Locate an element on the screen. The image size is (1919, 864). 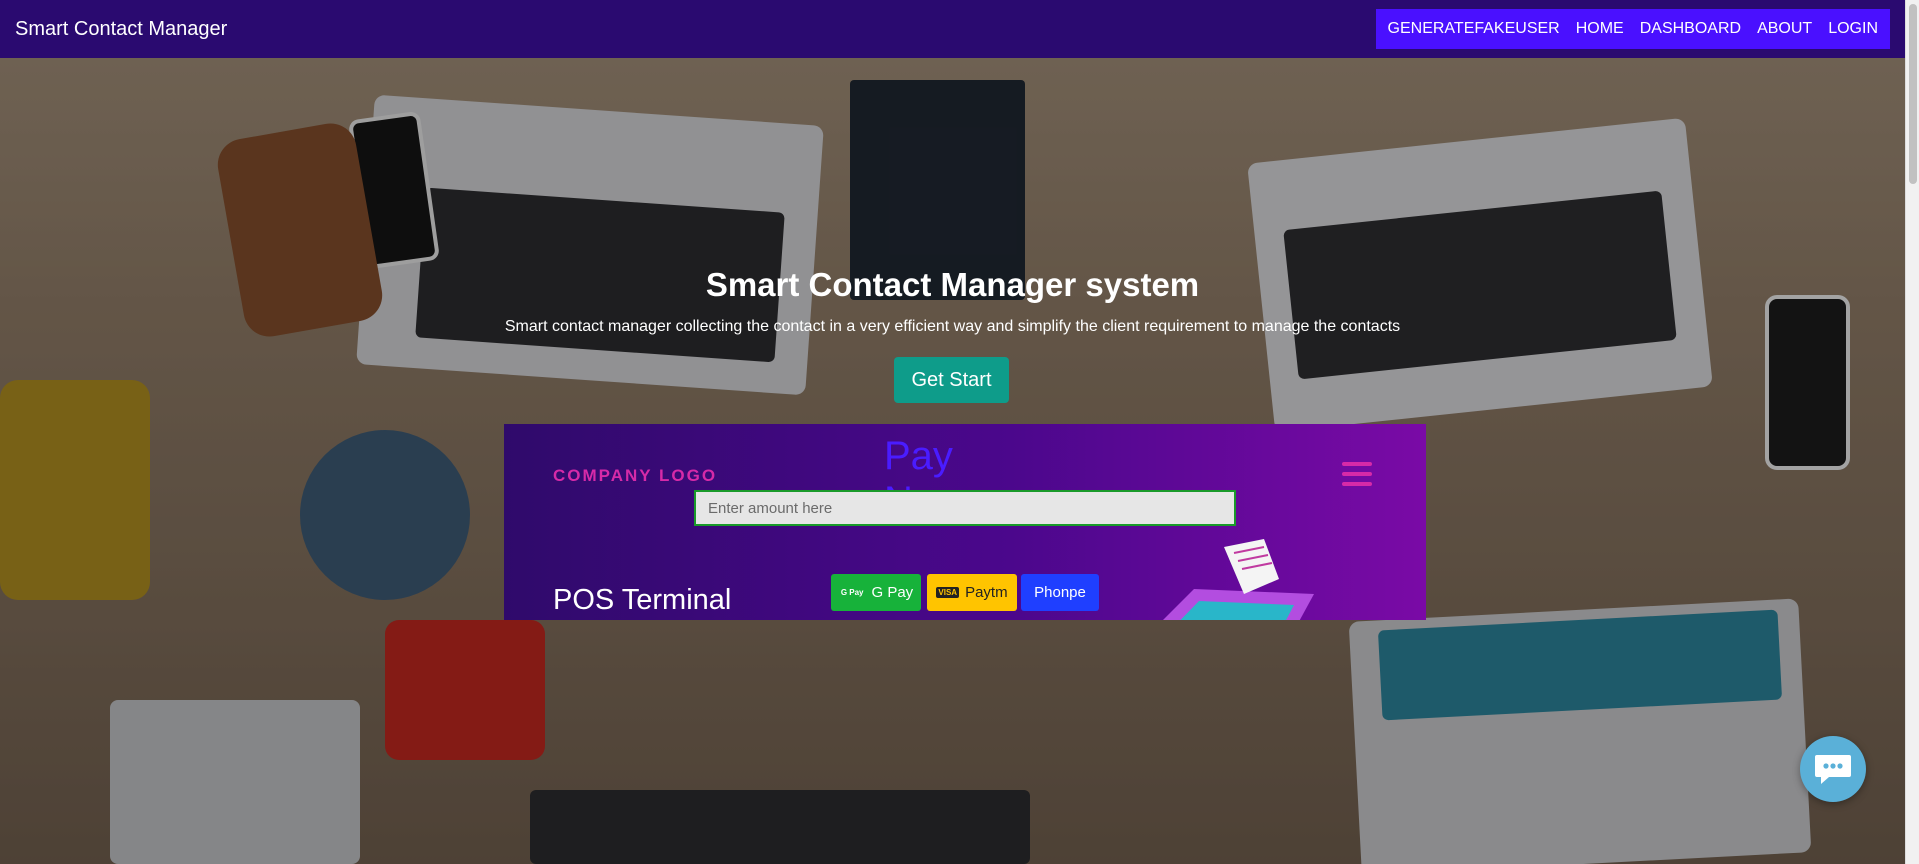
pos-terminal-title: POS Terminal is located at coordinates (642, 600).